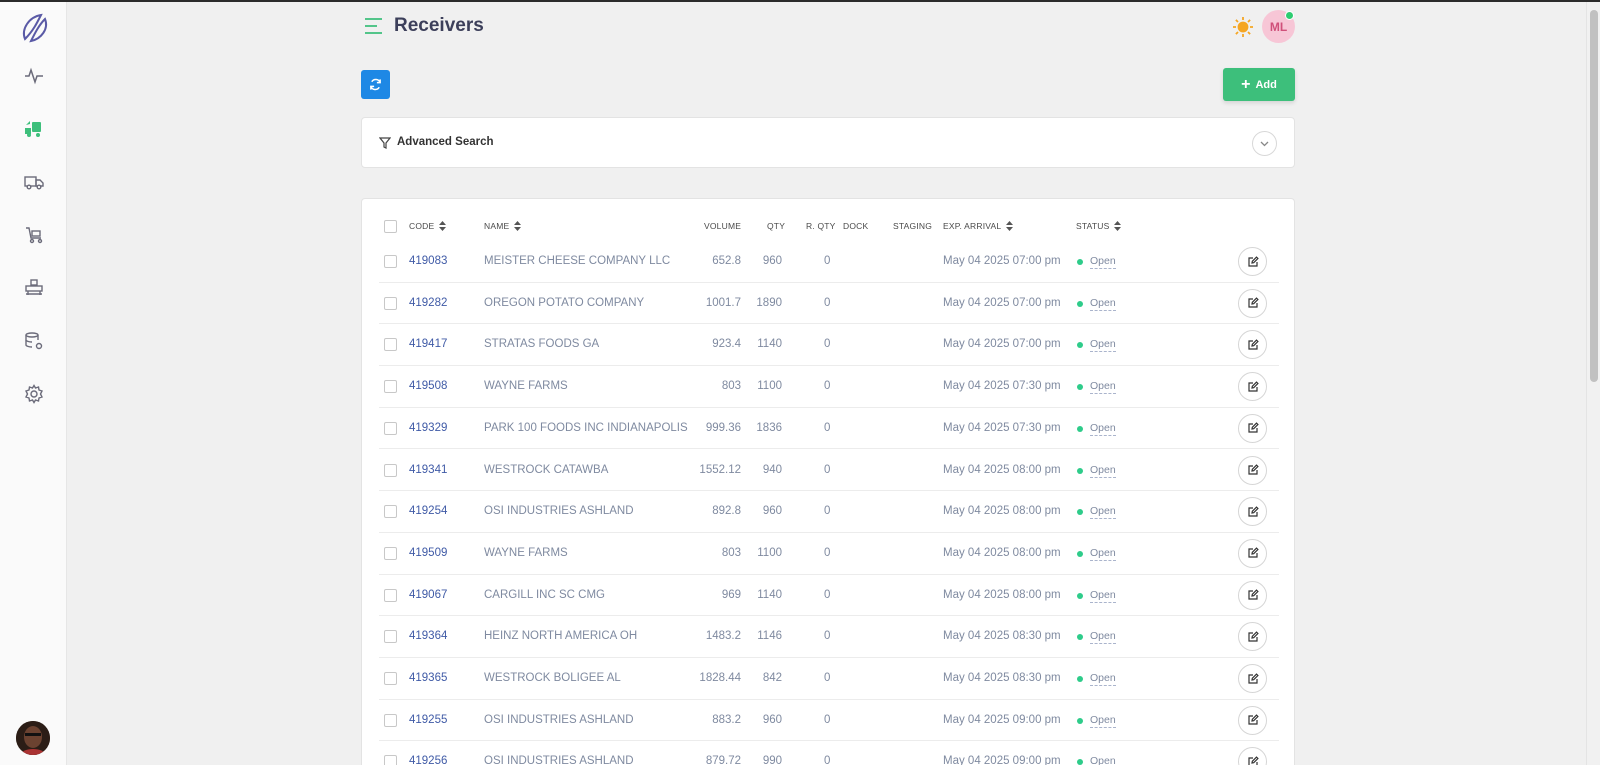 The width and height of the screenshot is (1600, 765). I want to click on receiver-code-link: 419509, so click(428, 553).